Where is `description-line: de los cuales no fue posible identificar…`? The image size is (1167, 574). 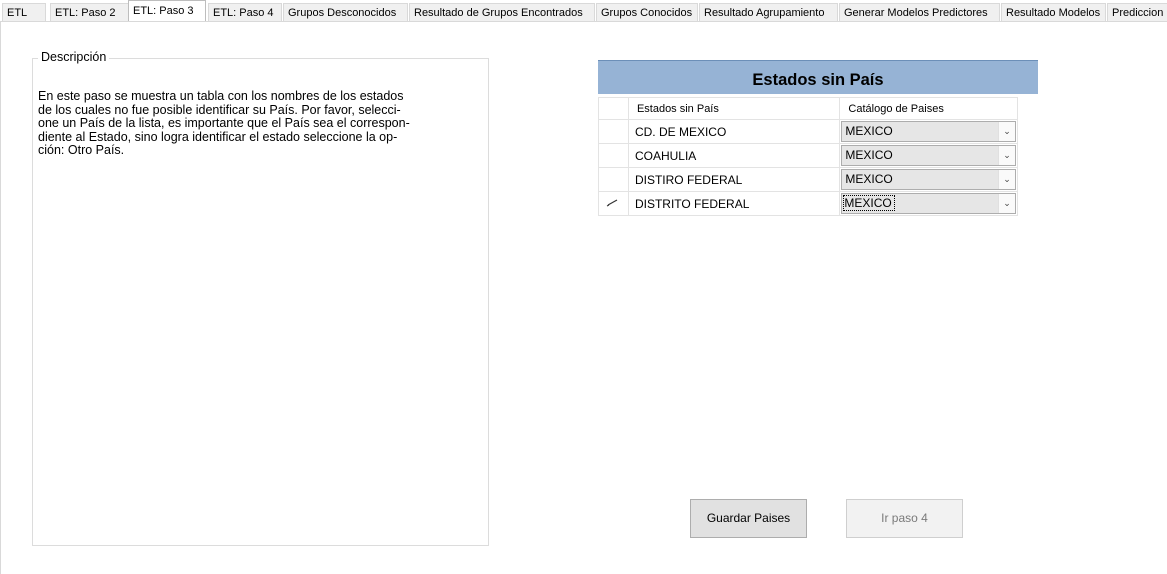 description-line: de los cuales no fue posible identificar… is located at coordinates (219, 109).